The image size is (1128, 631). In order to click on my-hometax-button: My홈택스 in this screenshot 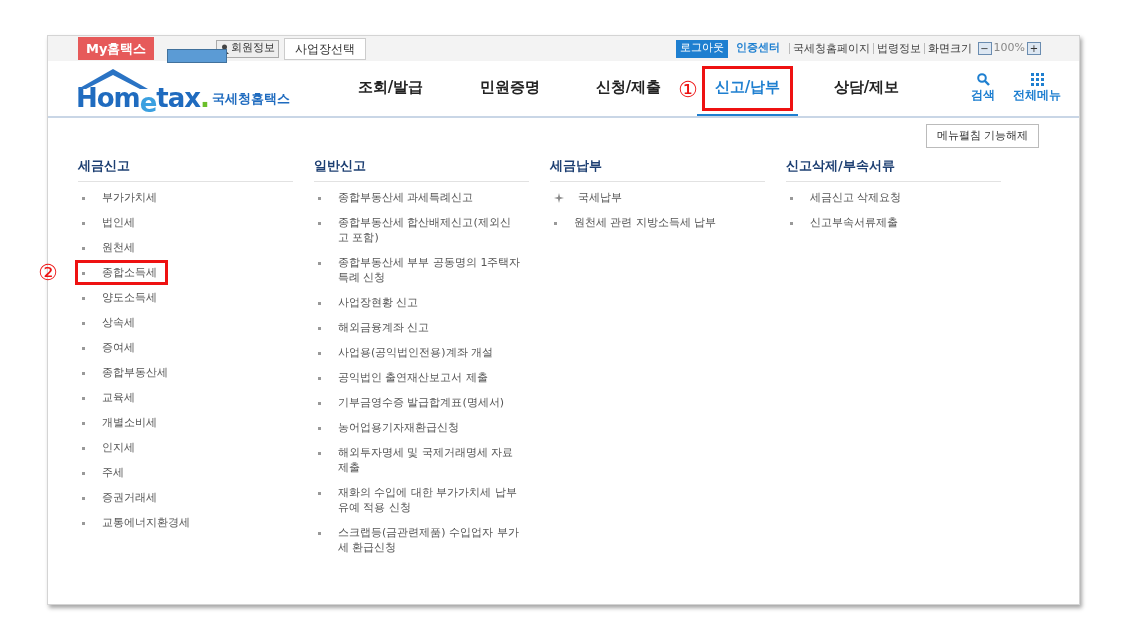, I will do `click(116, 48)`.